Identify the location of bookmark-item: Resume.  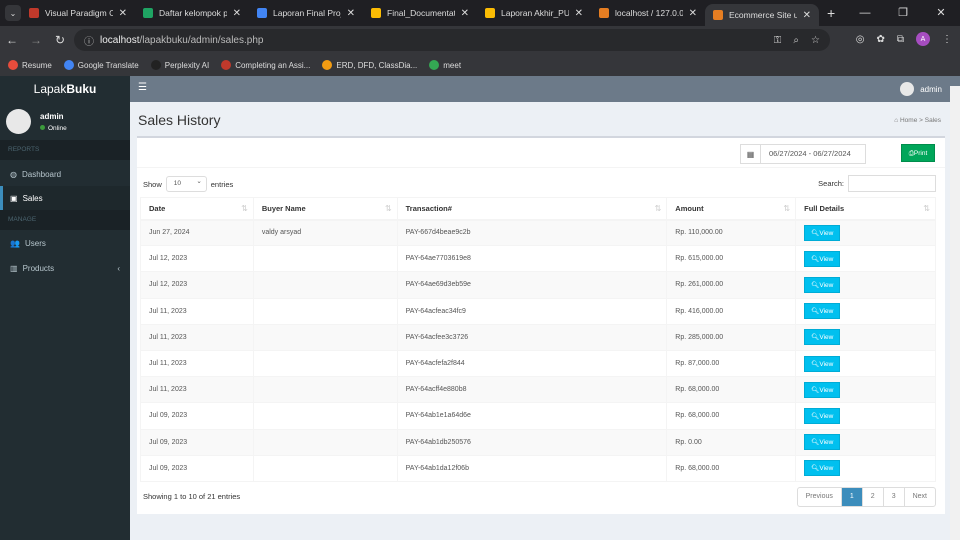
(30, 65).